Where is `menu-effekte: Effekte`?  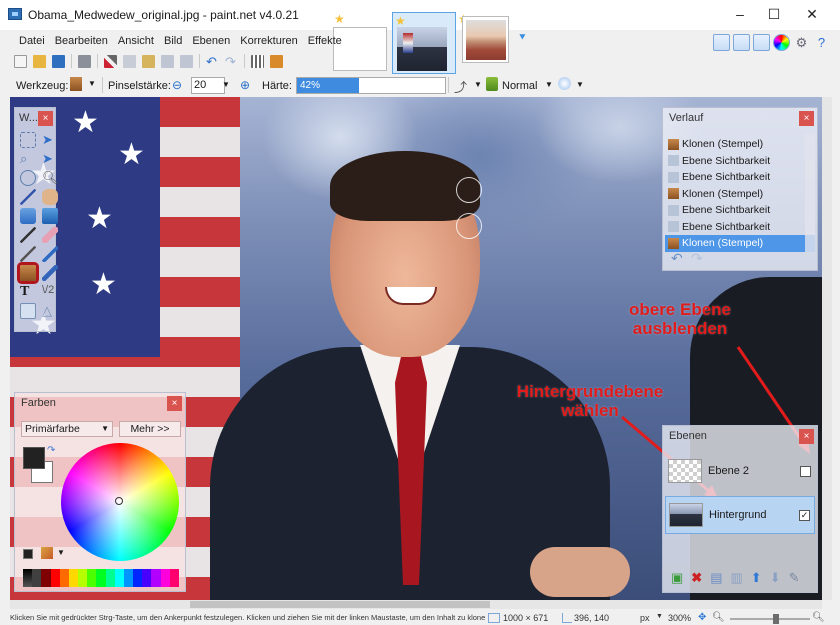
menu-effekte: Effekte is located at coordinates (325, 41).